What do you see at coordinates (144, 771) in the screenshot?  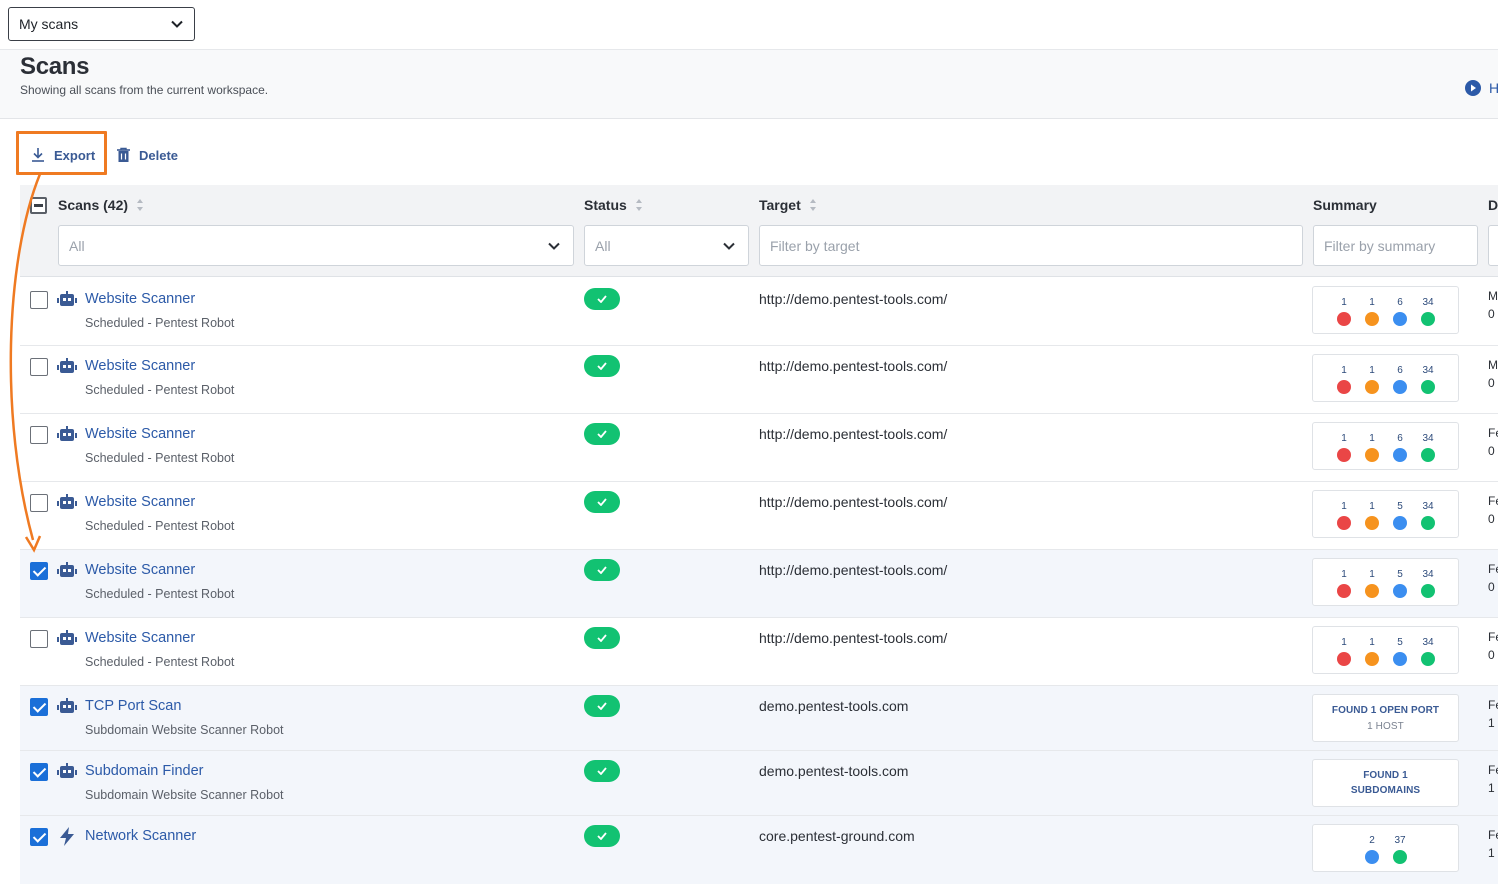 I see `scan-name-link: Subdomain Finder` at bounding box center [144, 771].